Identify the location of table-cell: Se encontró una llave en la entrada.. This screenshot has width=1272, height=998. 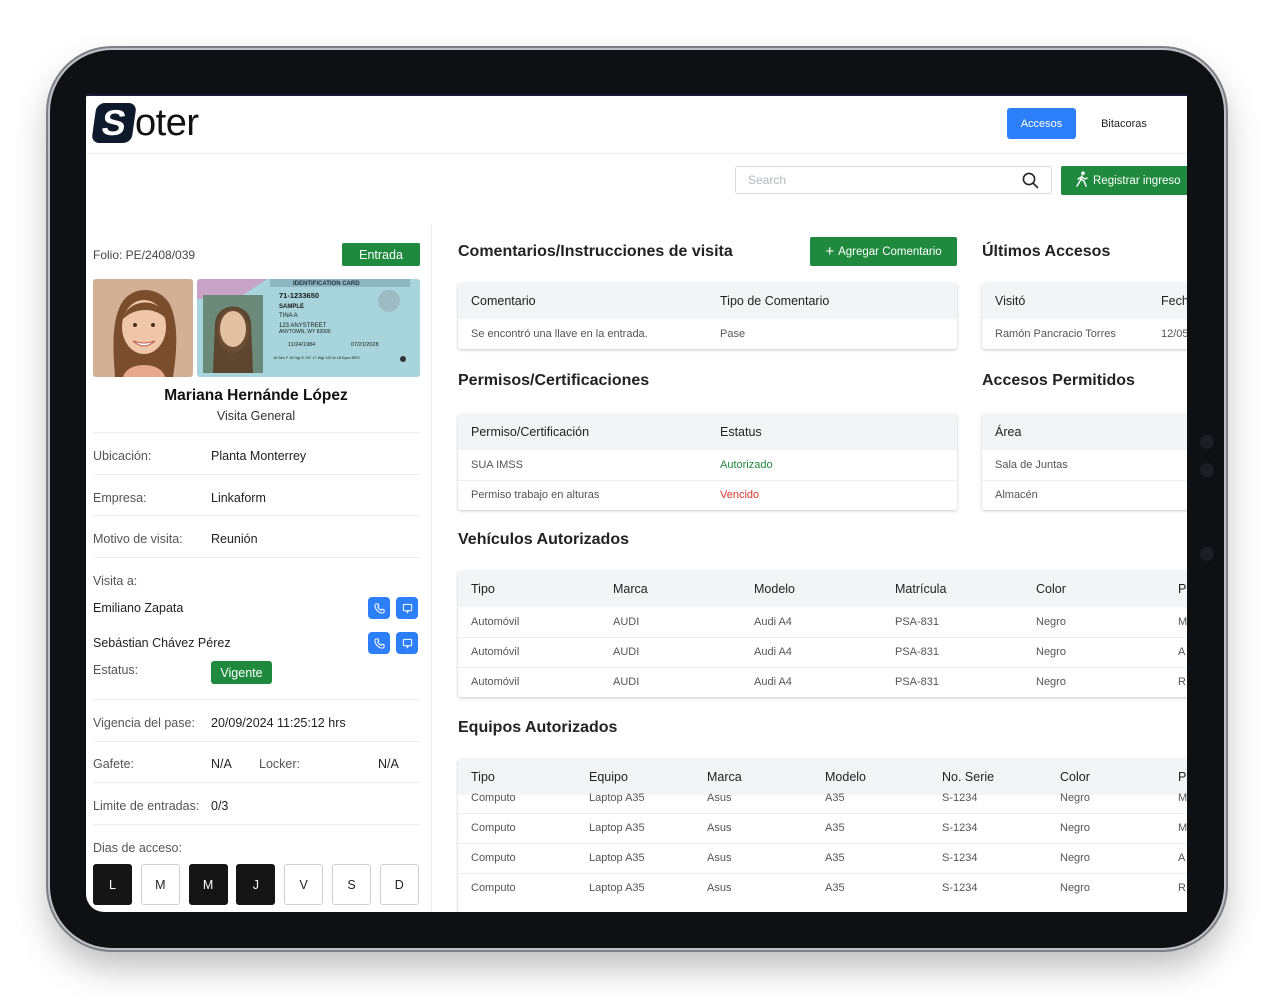
(559, 334).